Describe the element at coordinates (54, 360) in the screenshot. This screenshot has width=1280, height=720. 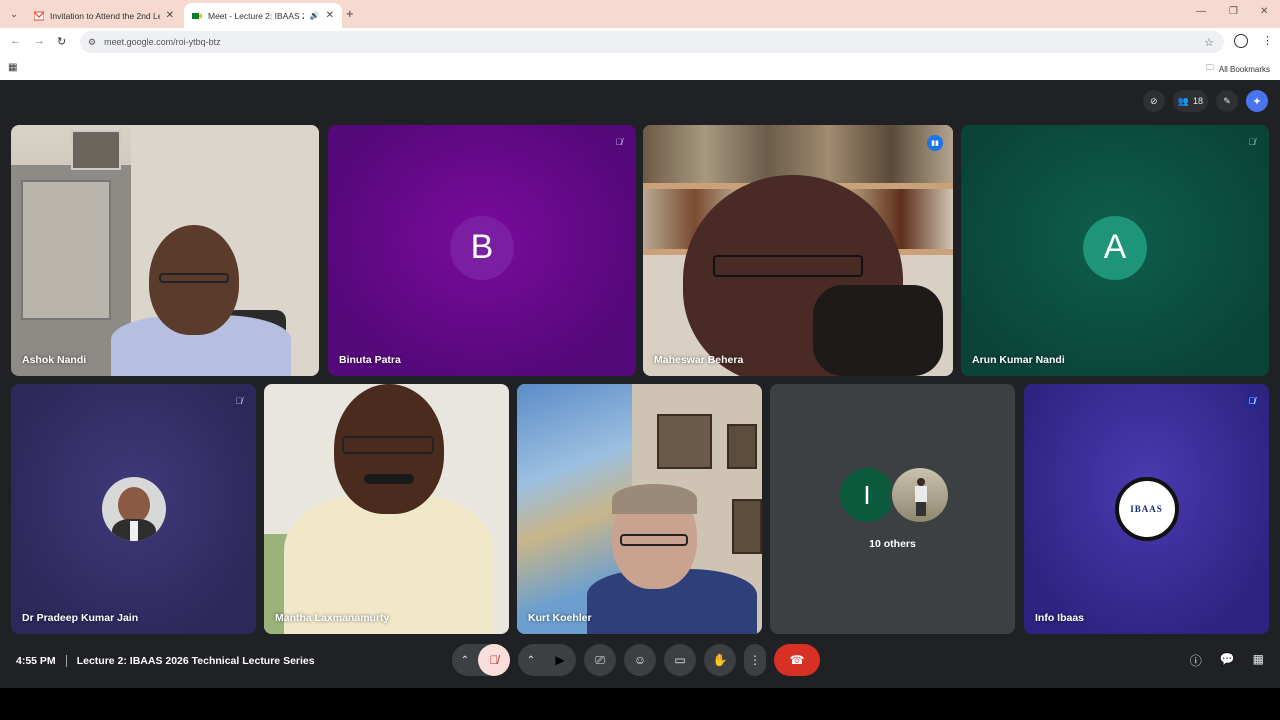
I see `participant-name: Ashok Nandi` at that location.